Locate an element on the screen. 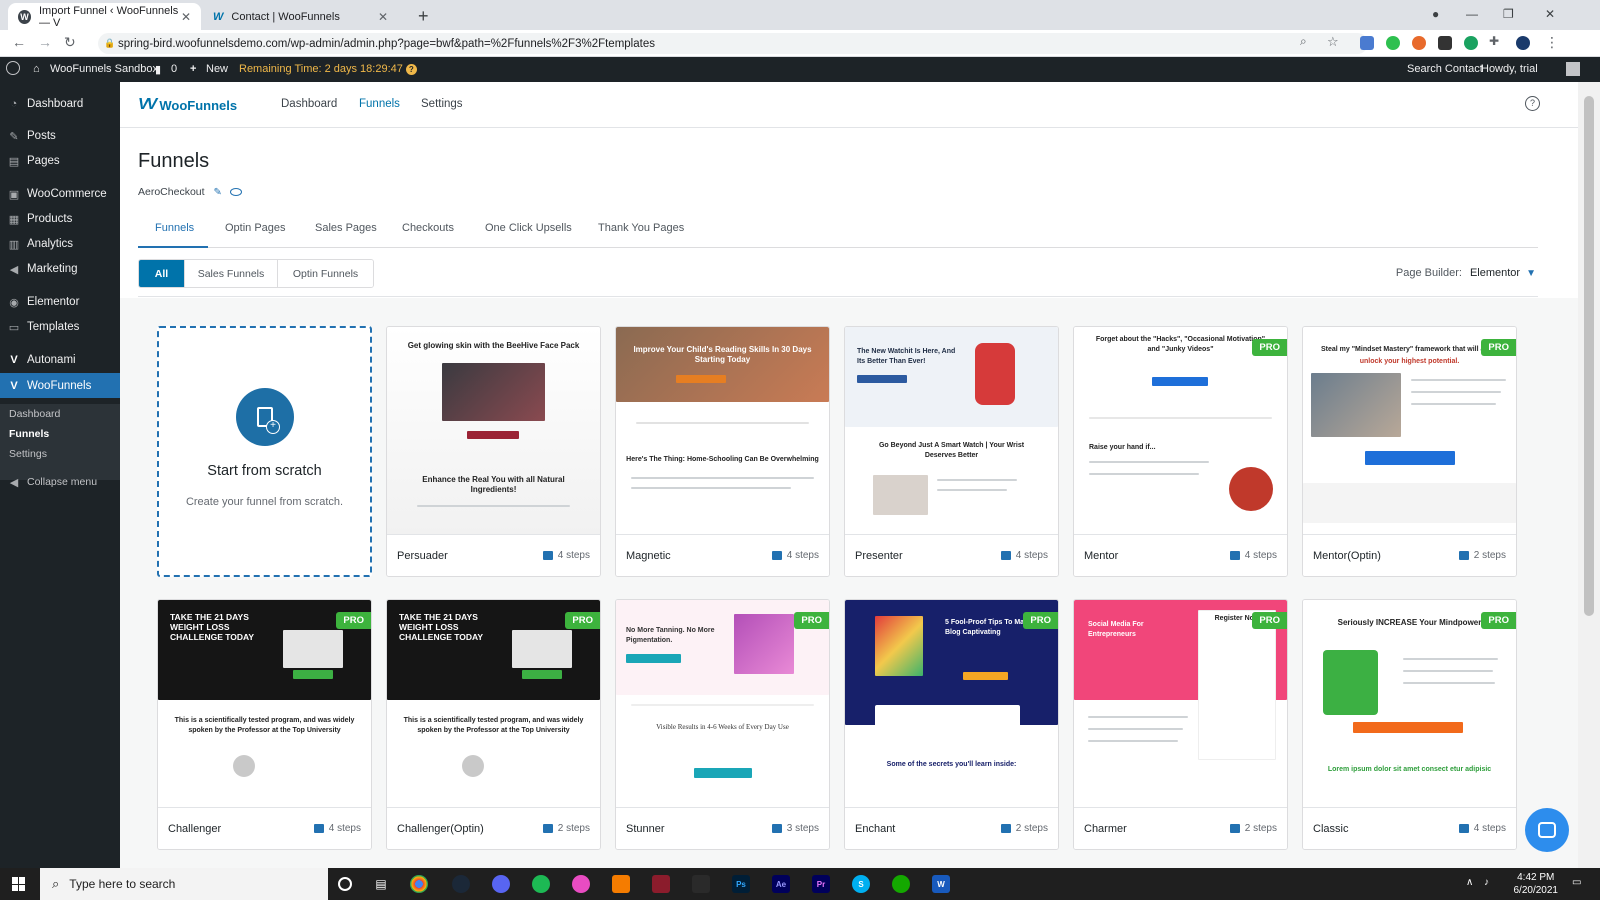 This screenshot has height=900, width=1600. submenu-funnels: Funnels is located at coordinates (29, 434).